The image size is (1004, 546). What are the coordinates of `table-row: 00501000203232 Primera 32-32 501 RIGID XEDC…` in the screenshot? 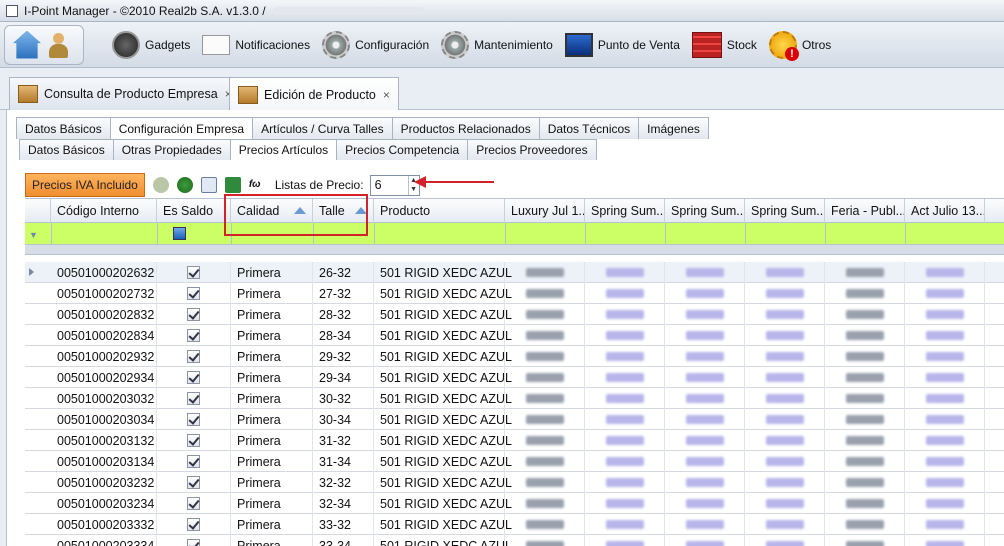 It's located at (514, 482).